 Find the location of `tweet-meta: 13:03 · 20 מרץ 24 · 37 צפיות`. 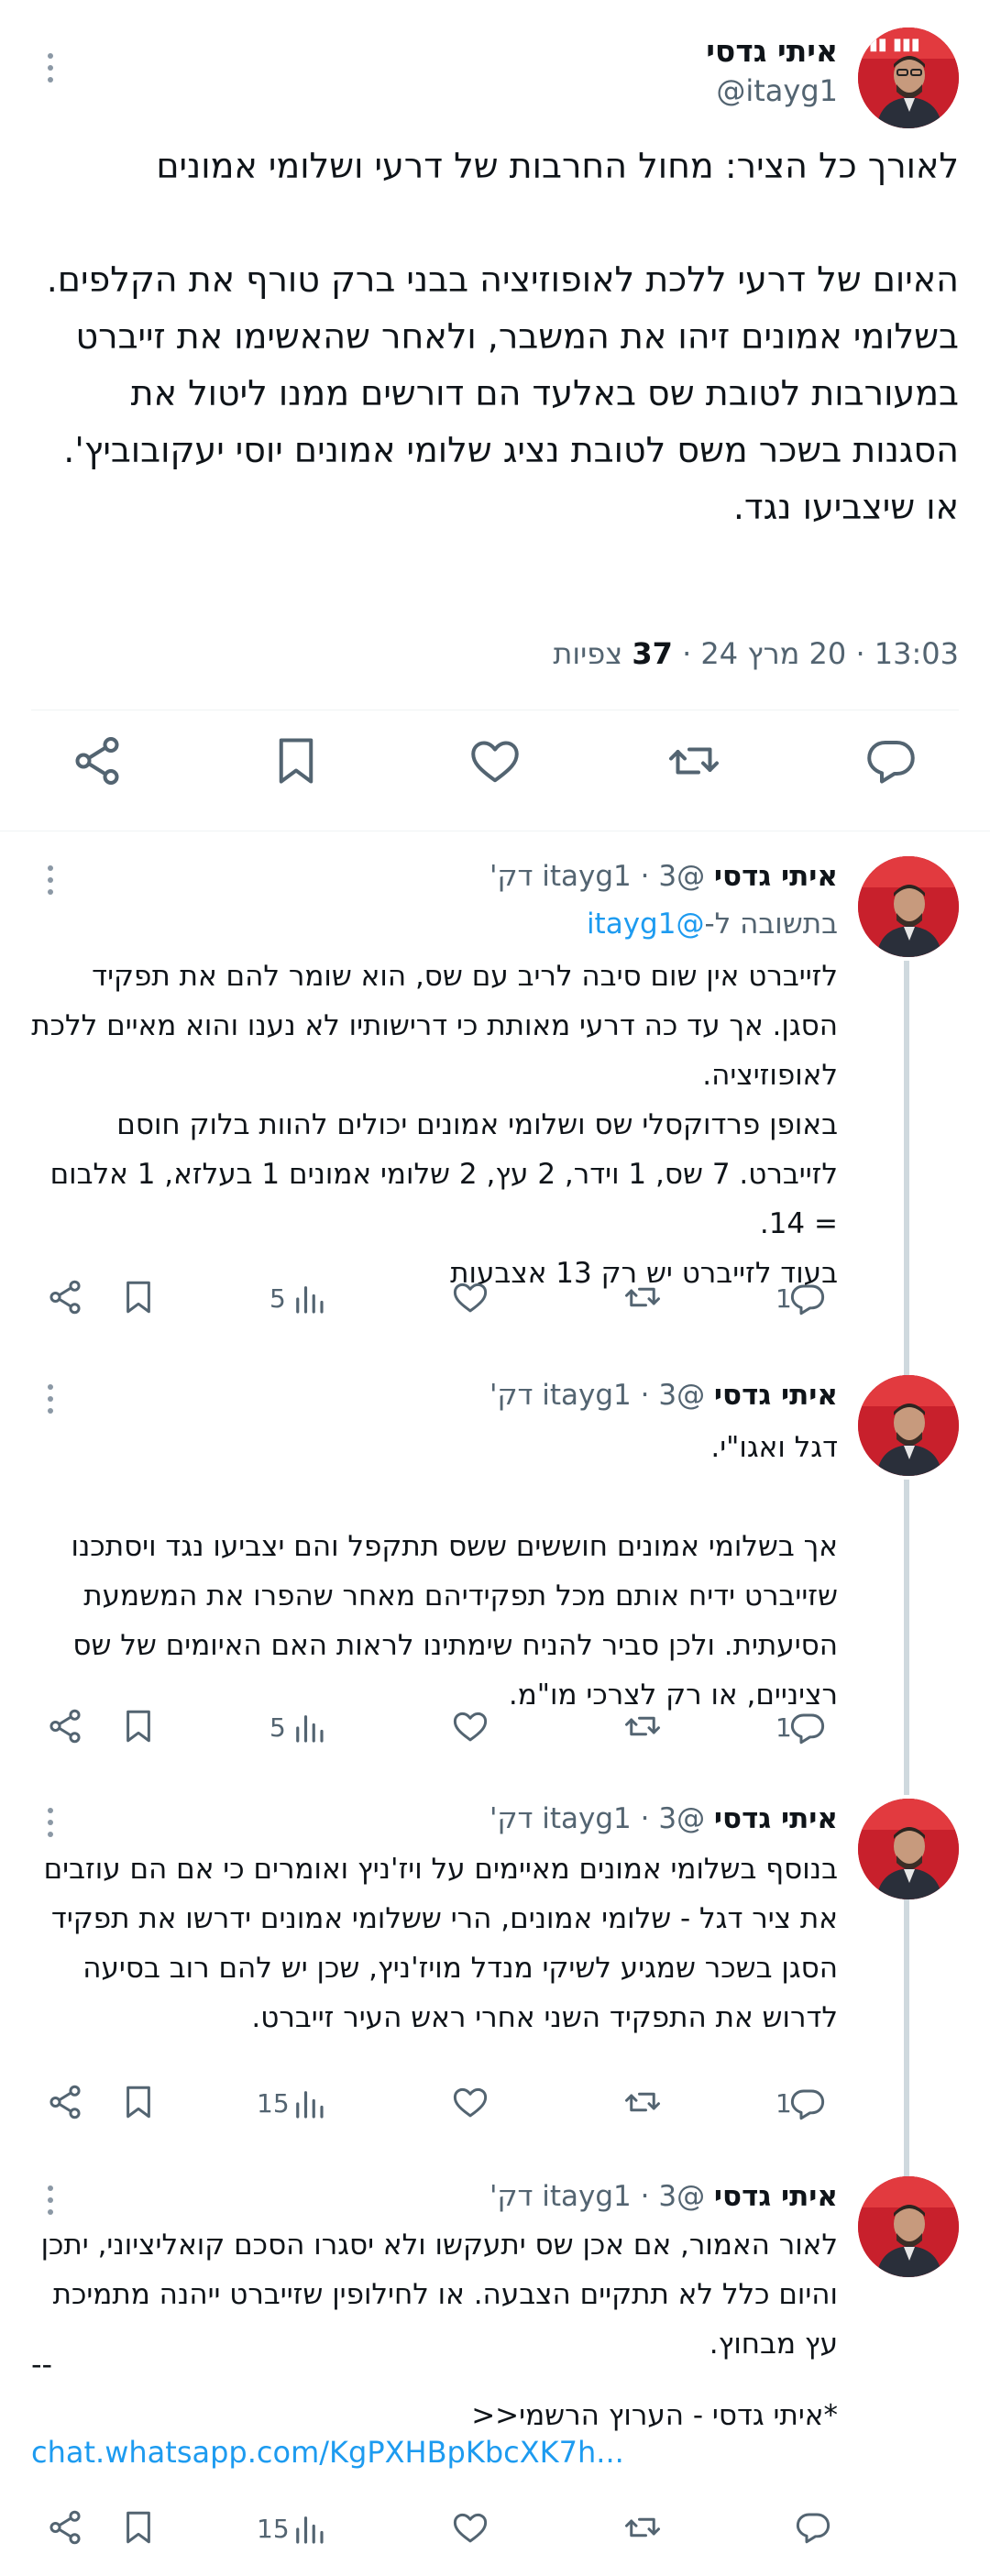

tweet-meta: 13:03 · 20 מרץ 24 · 37 צפיות is located at coordinates (756, 653).